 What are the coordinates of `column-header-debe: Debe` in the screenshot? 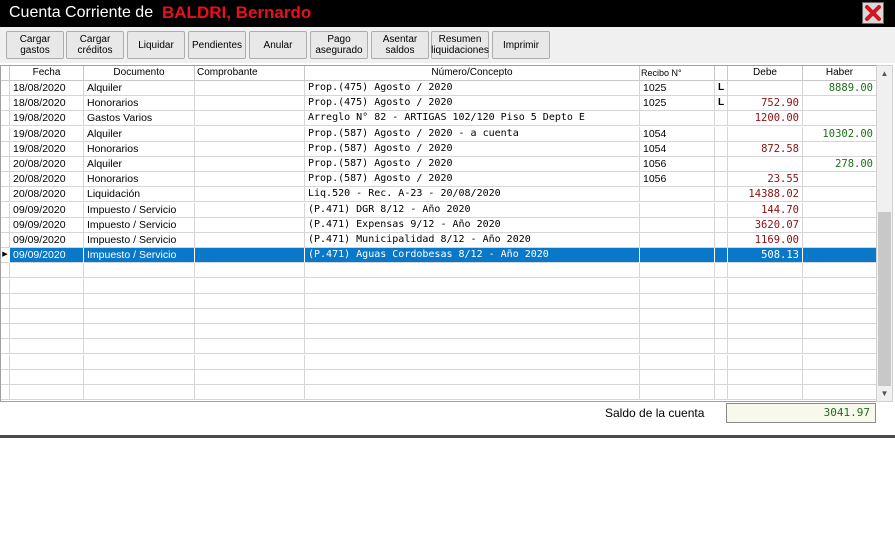 It's located at (765, 73).